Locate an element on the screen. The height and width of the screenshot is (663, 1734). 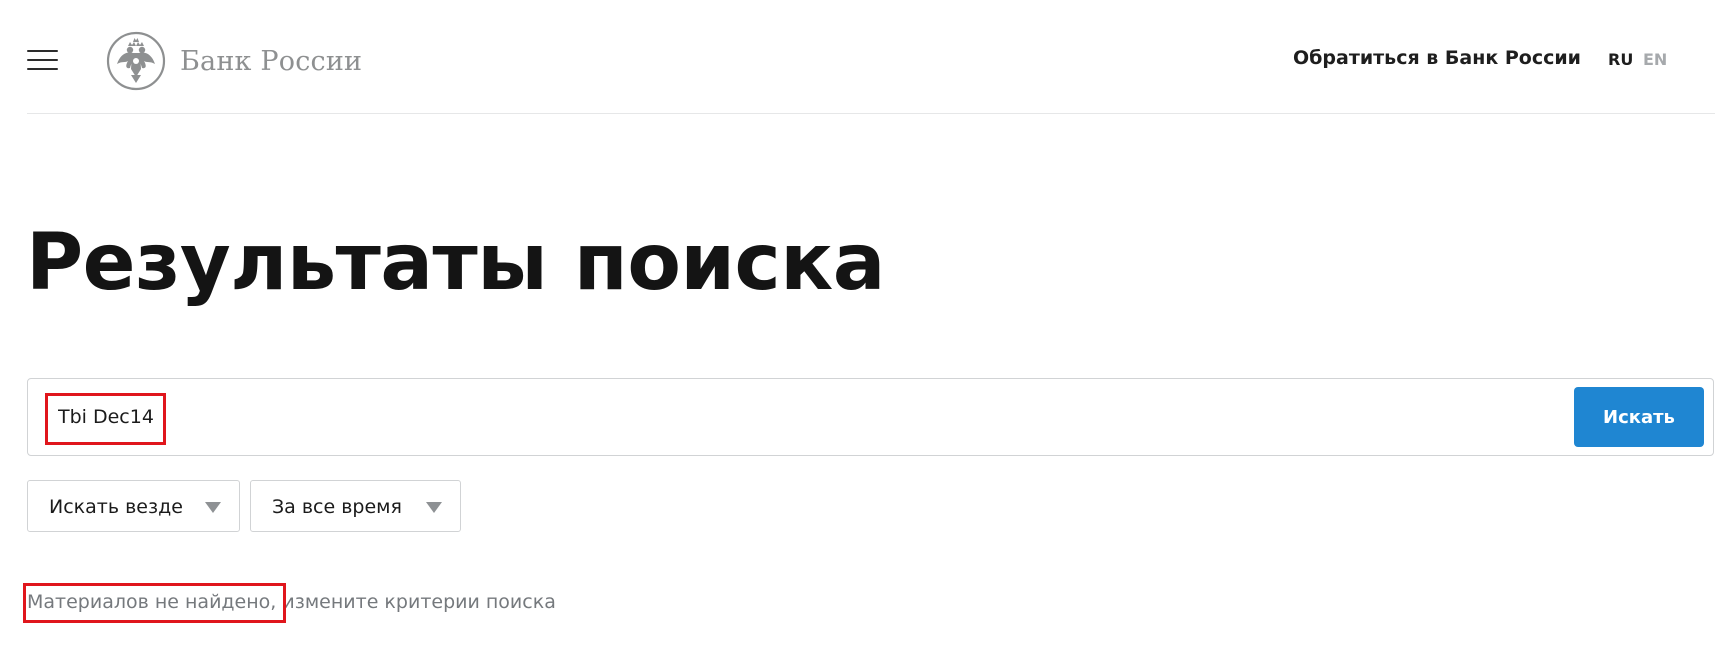
no-results-text: Материалов не найдено, is located at coordinates (152, 602).